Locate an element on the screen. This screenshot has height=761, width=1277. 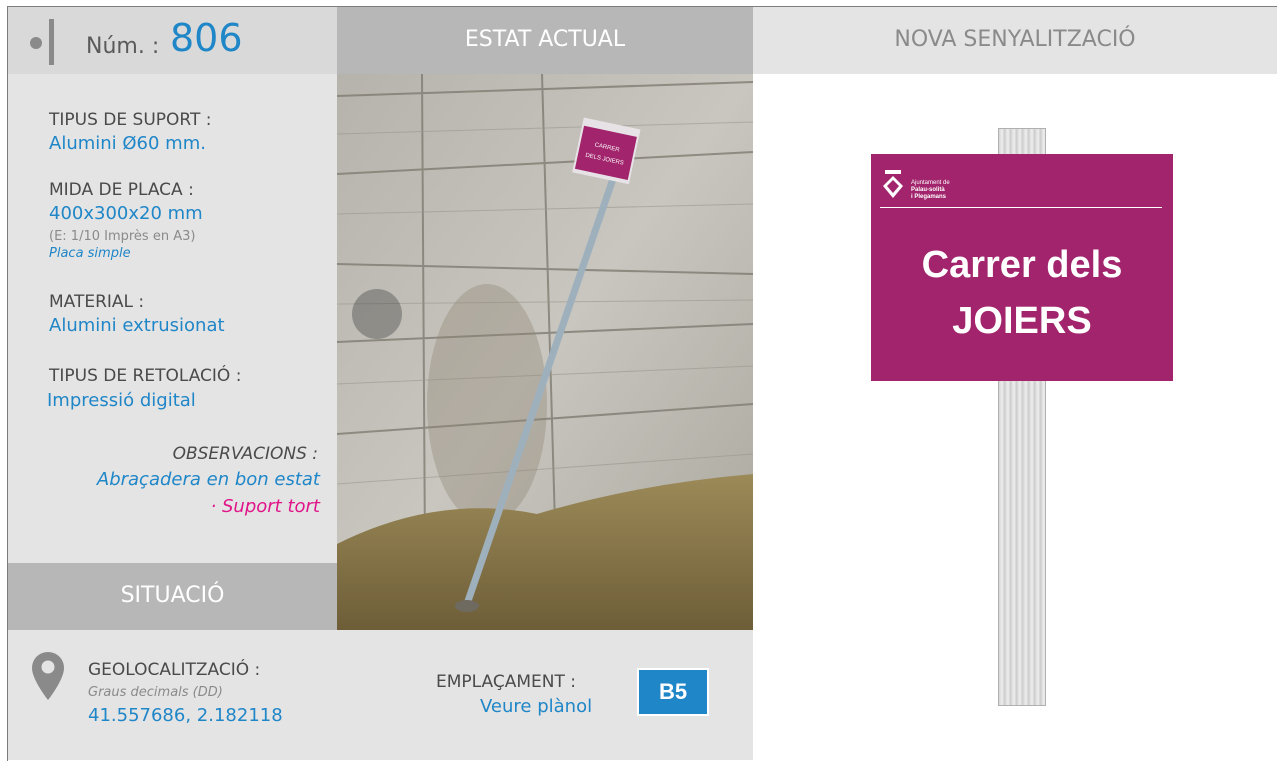
geo-format: Graus decimals (DD) is located at coordinates (155, 692).